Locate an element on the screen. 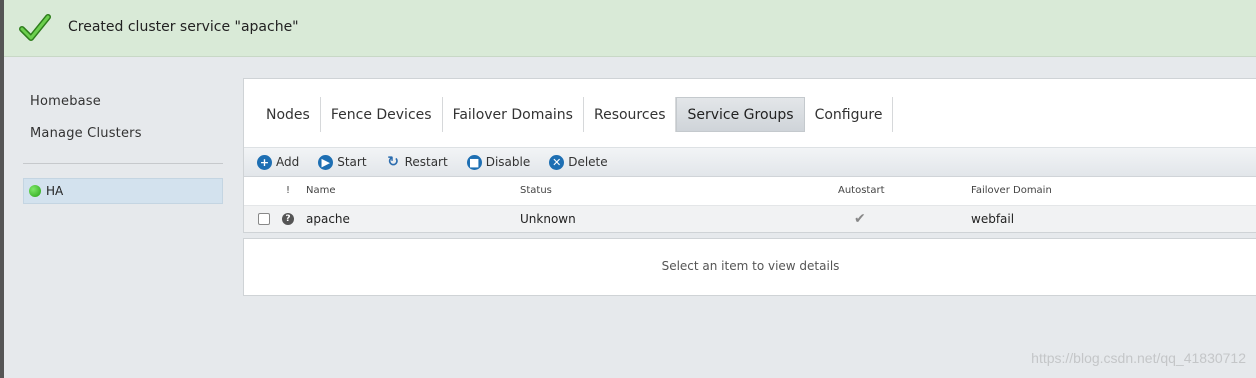  delete-button: ✕ Delete is located at coordinates (578, 162).